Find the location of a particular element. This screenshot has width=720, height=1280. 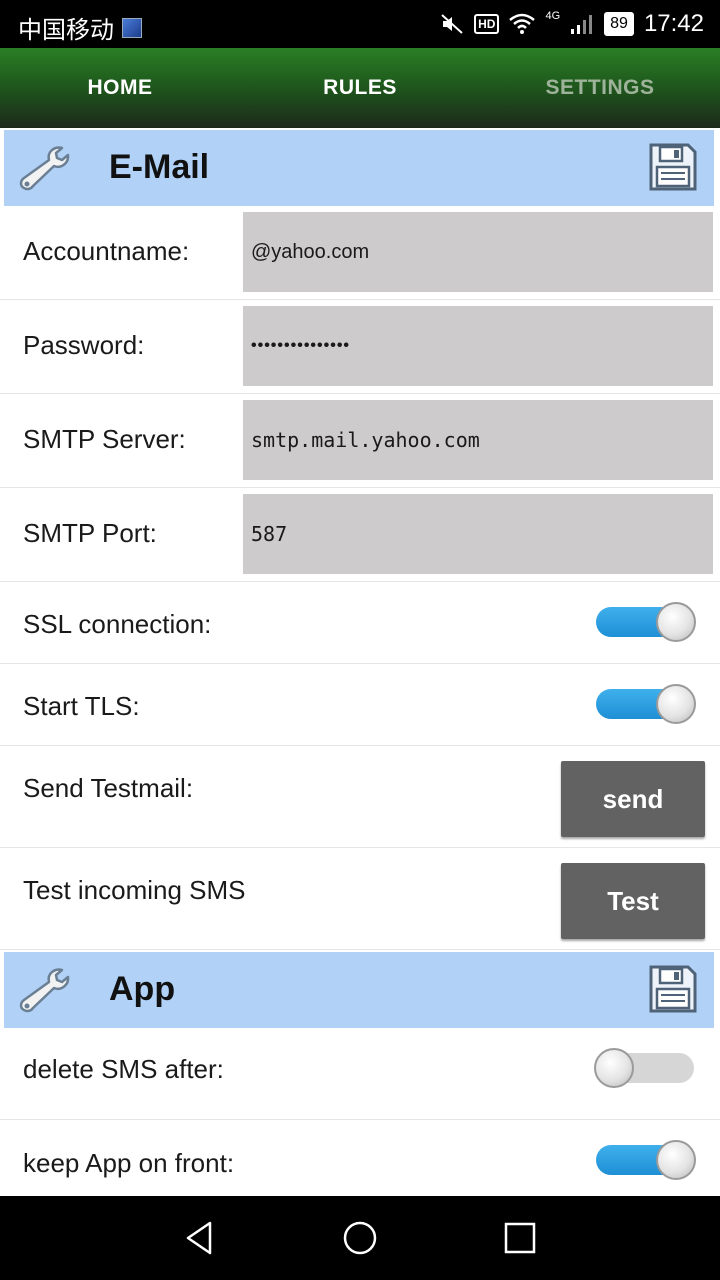

tls-label: Start TLS: is located at coordinates (81, 706).